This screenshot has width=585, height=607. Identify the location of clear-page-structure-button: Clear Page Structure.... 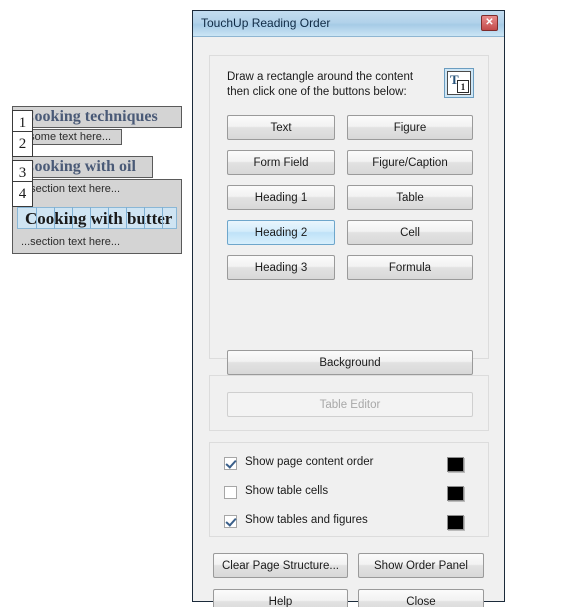
(280, 565).